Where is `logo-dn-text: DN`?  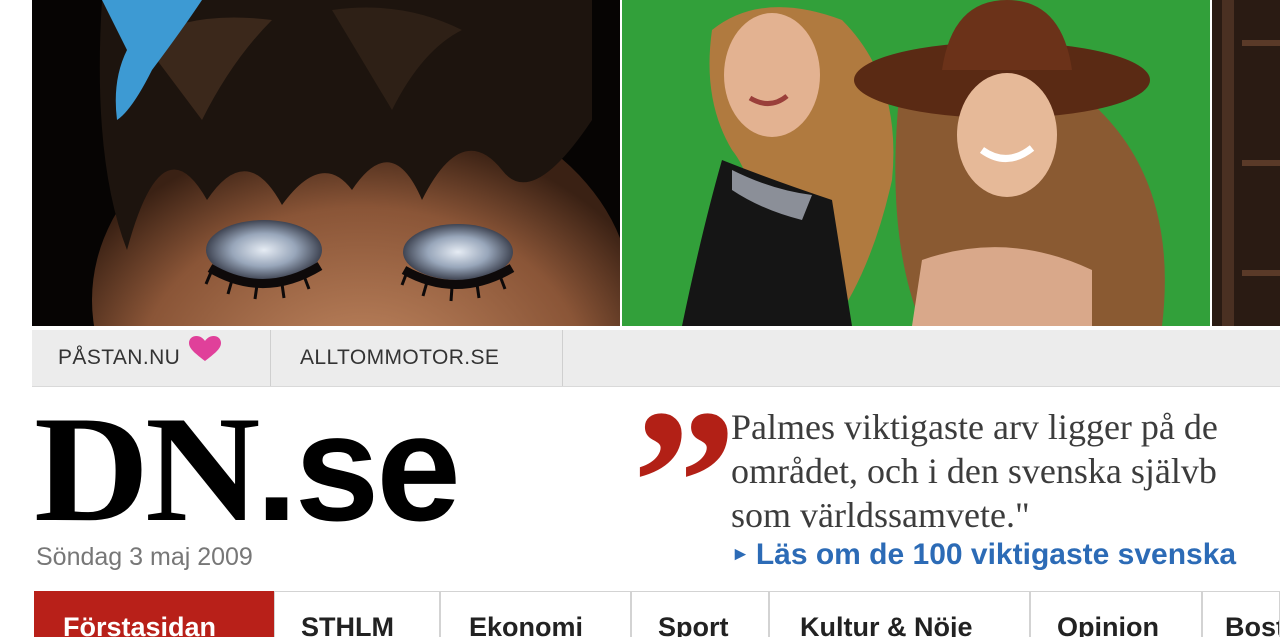 logo-dn-text: DN is located at coordinates (147, 469).